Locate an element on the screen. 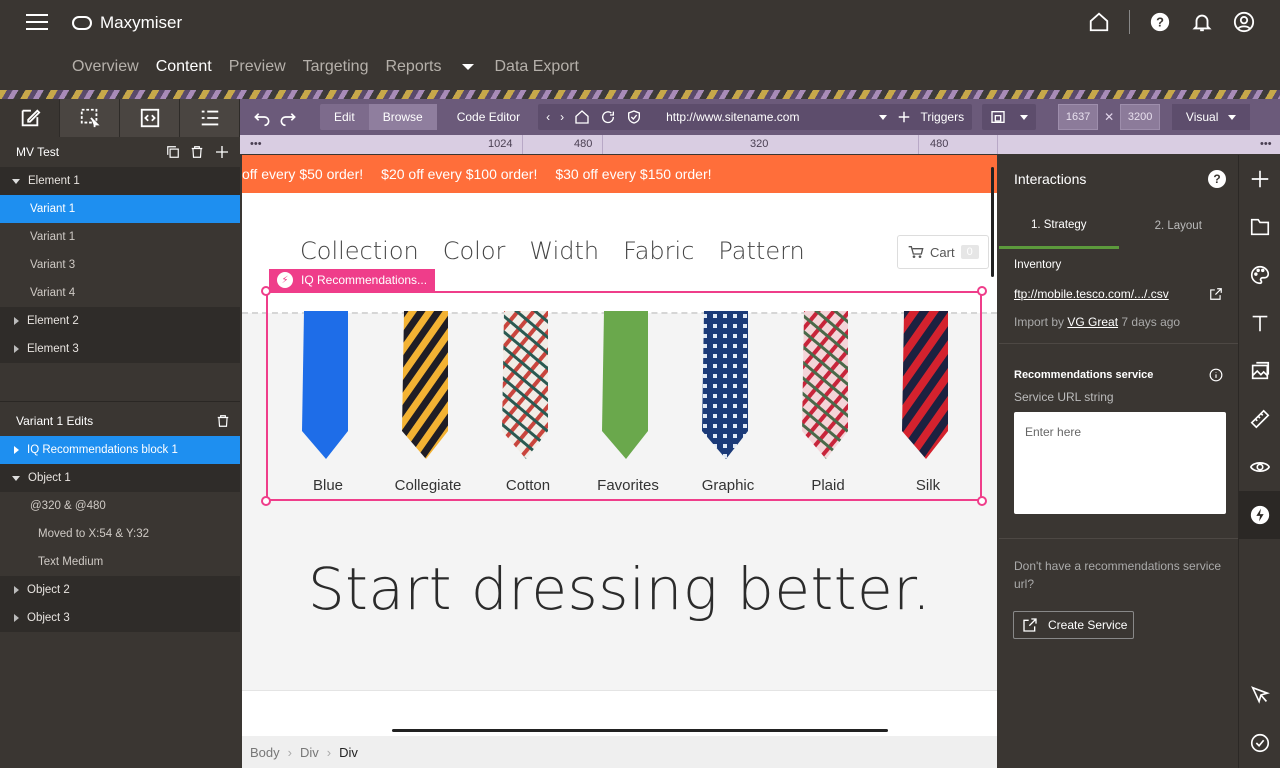 The image size is (1280, 768). copy-icon is located at coordinates (173, 152).